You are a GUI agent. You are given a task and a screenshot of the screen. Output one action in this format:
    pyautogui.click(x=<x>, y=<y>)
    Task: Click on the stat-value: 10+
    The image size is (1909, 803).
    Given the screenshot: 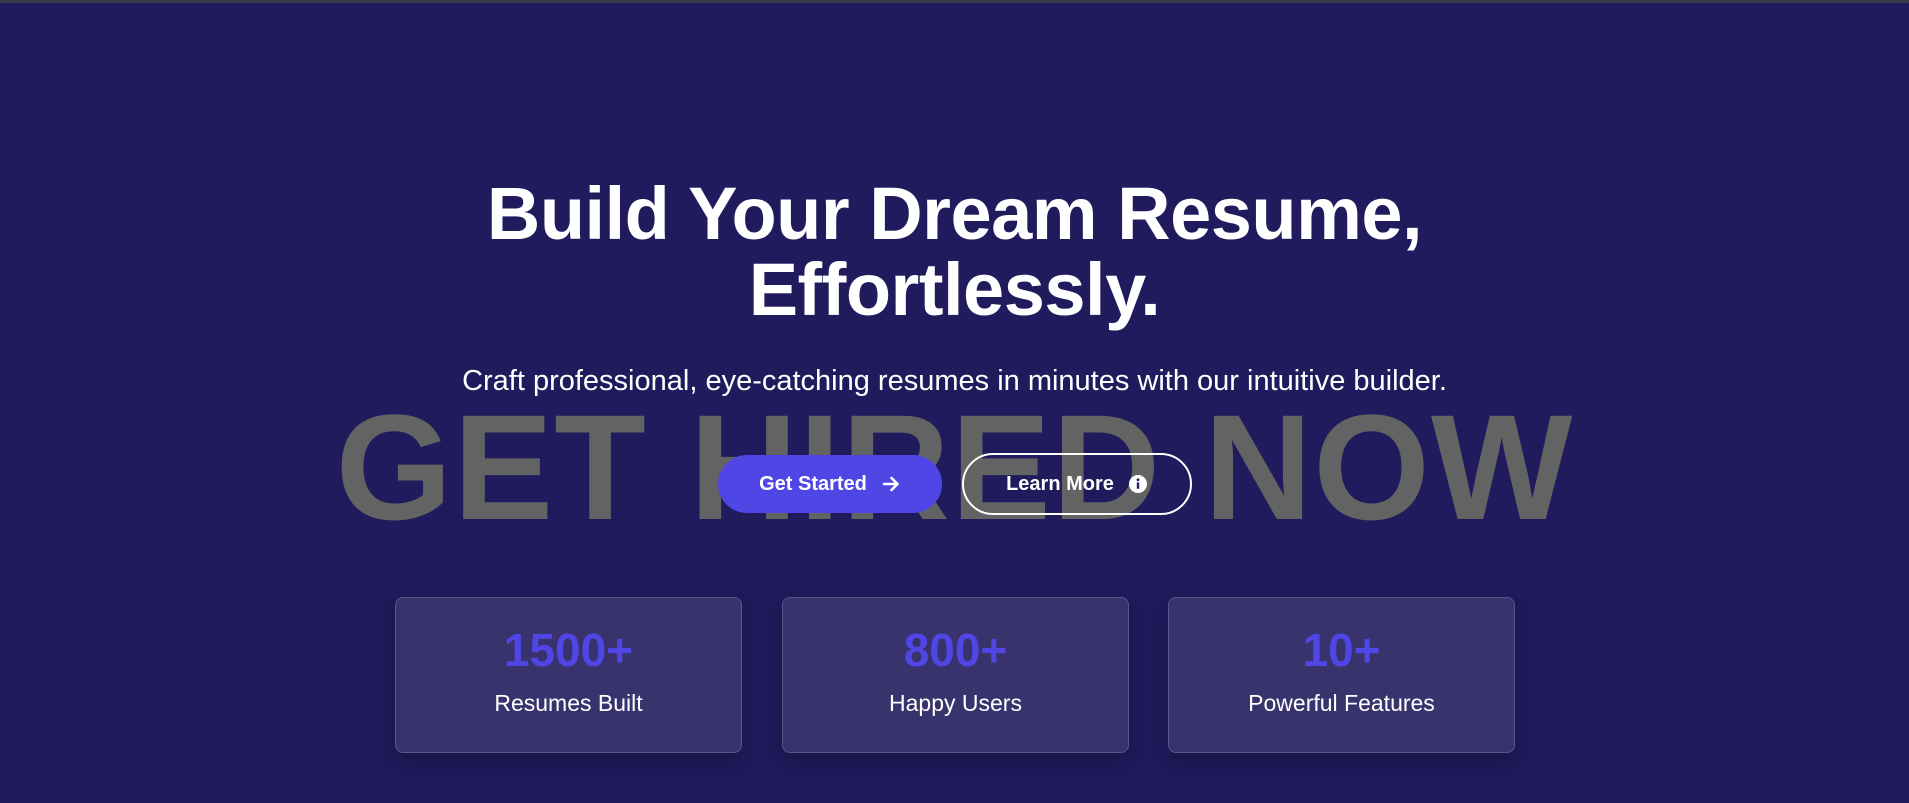 What is the action you would take?
    pyautogui.click(x=1341, y=650)
    